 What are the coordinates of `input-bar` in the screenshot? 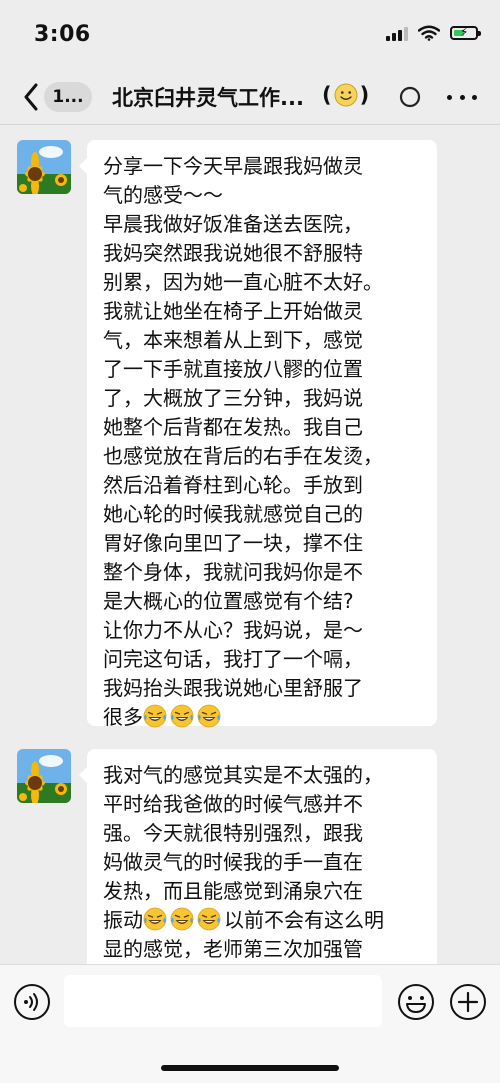 It's located at (250, 1023).